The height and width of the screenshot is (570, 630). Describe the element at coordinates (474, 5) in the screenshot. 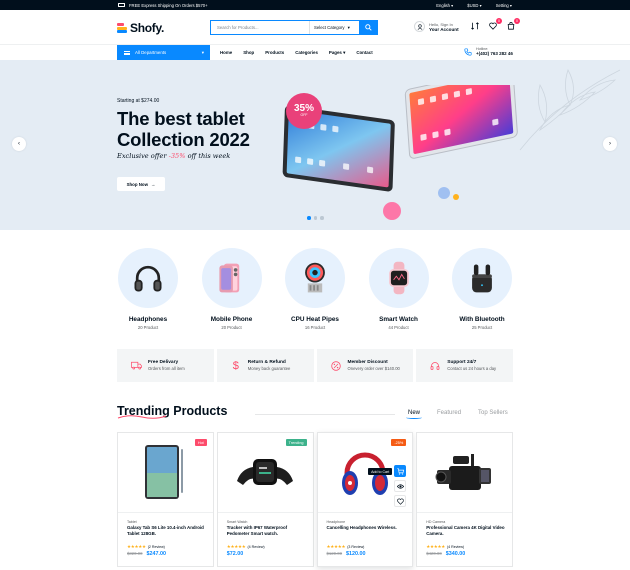

I see `currency-select: $USD` at that location.